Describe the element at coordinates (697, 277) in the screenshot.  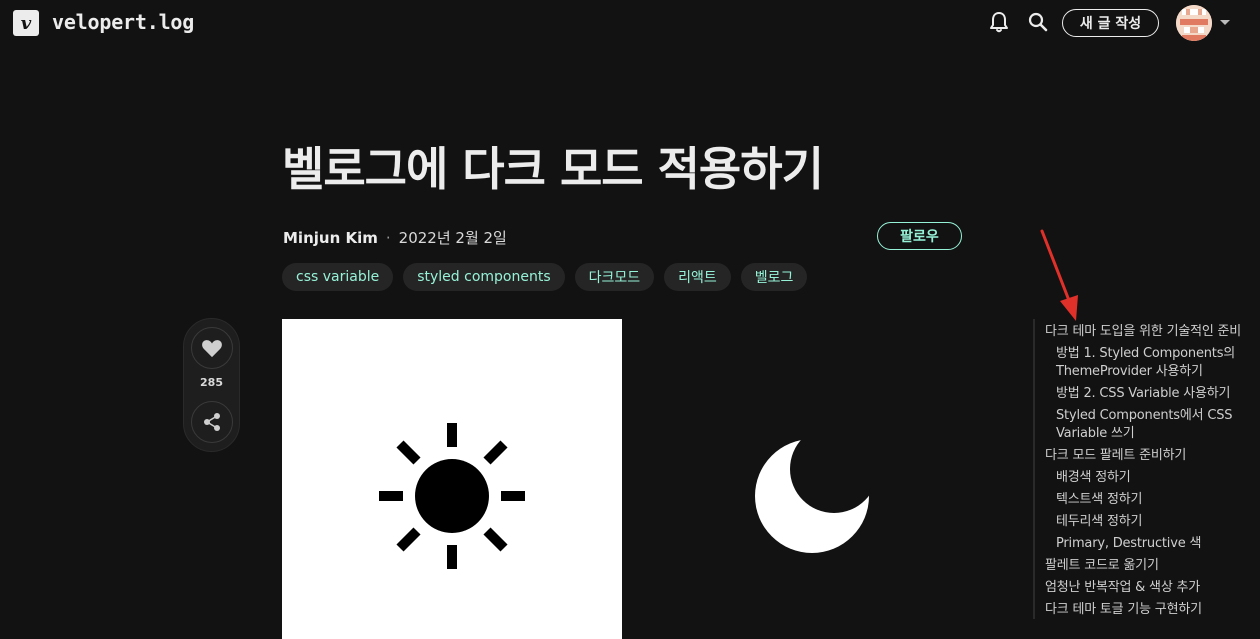
I see `tag-react: 리액트` at that location.